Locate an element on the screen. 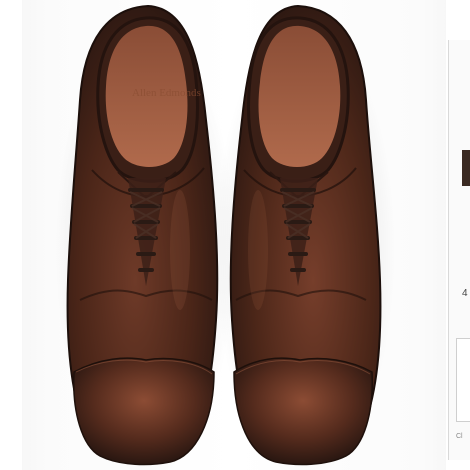  adjacent-panel-edge: 4 Cl is located at coordinates (458, 235).